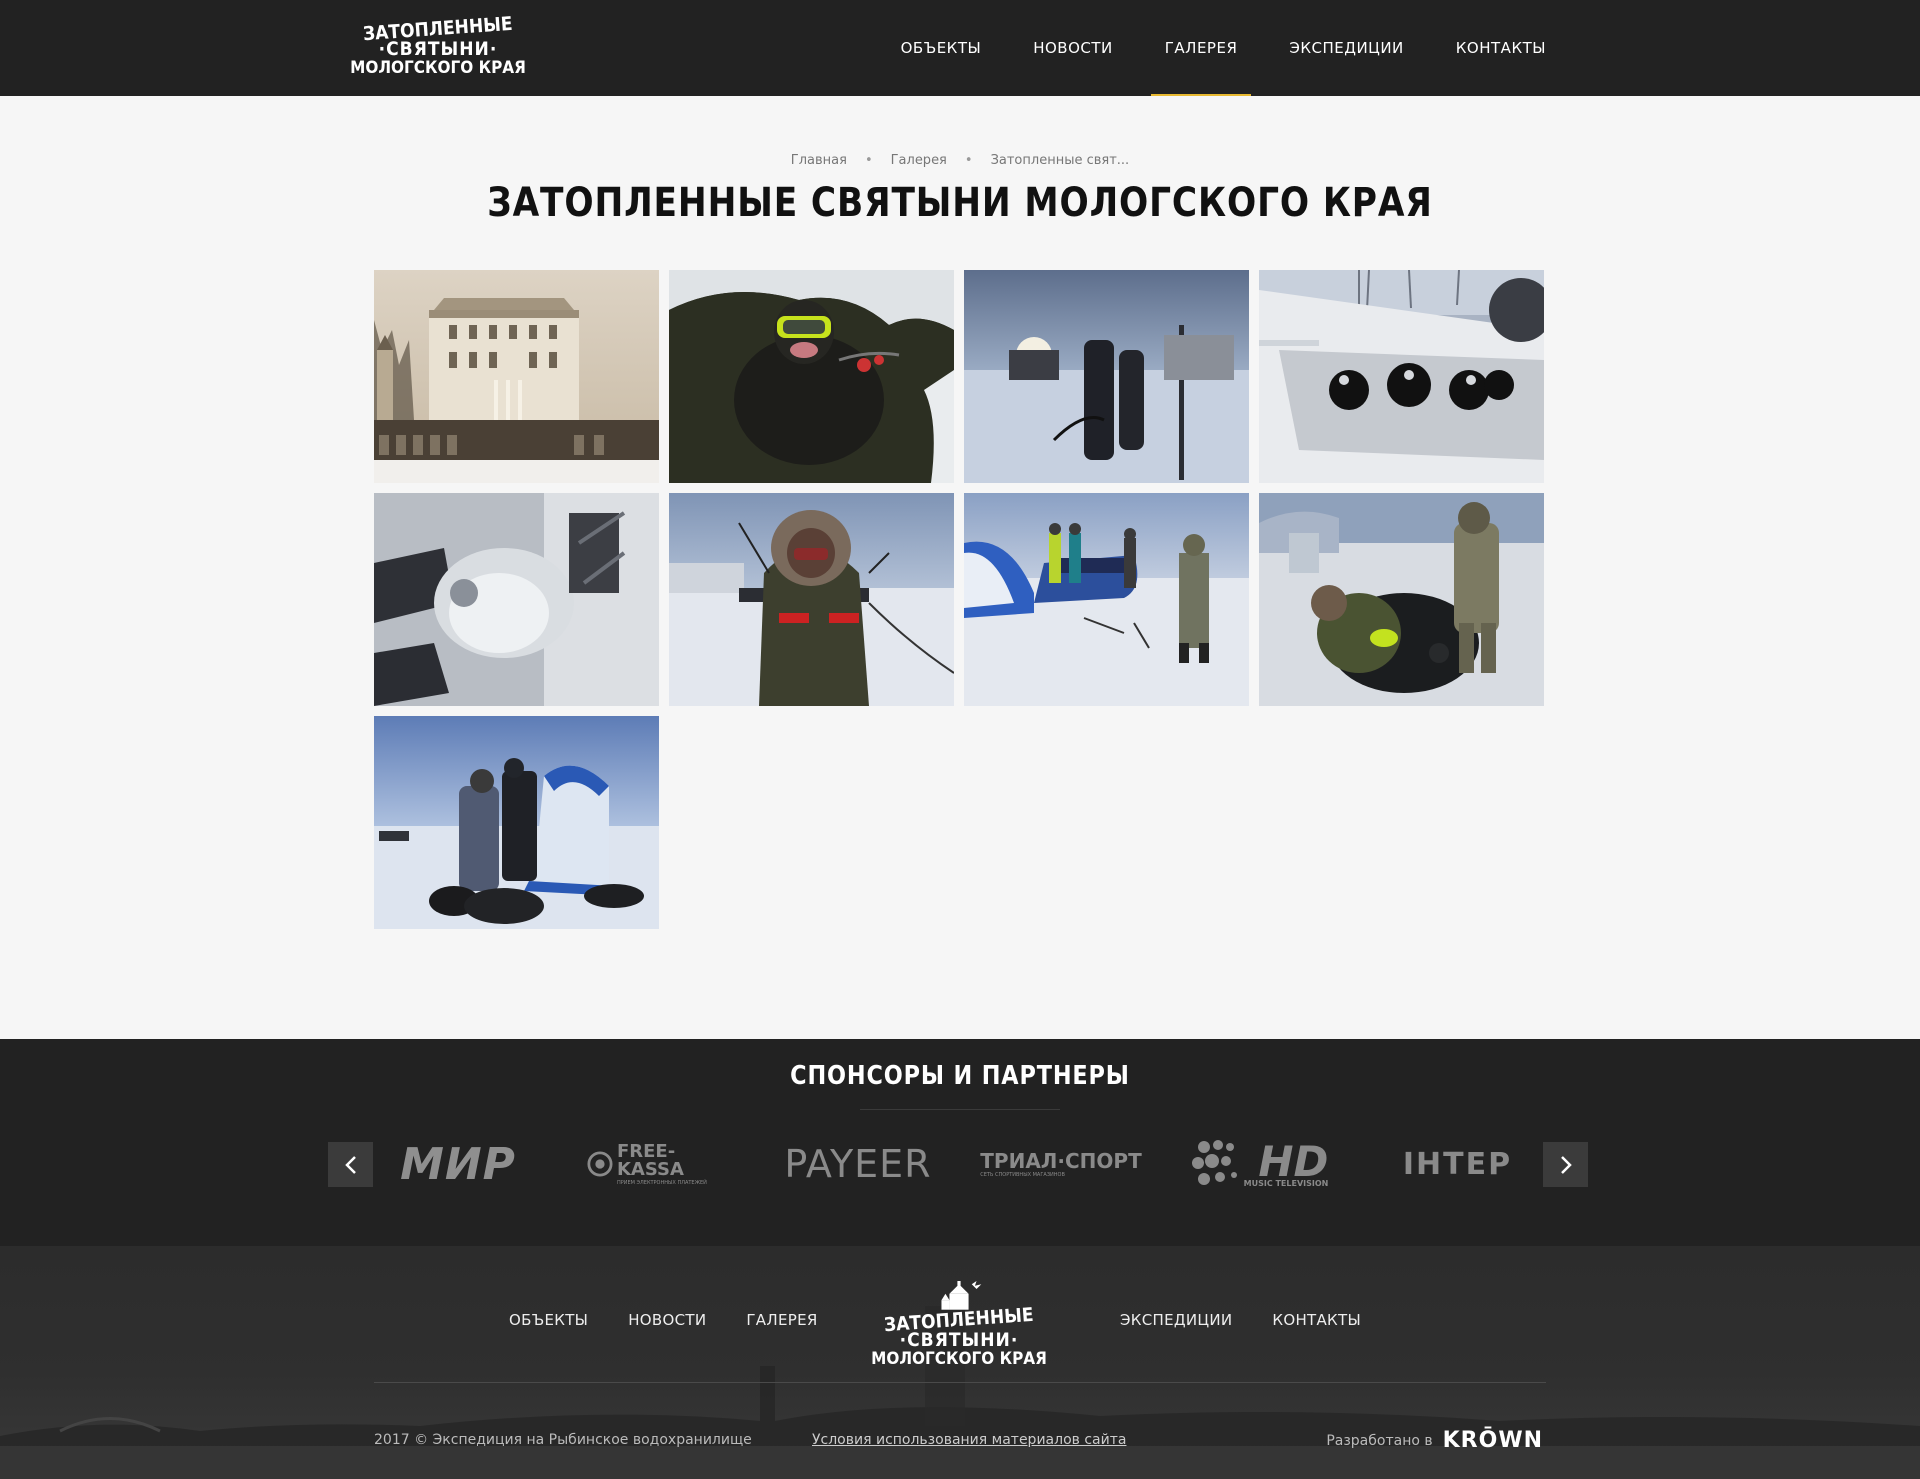 The height and width of the screenshot is (1479, 1920). I want to click on logo-line-3: МОЛОГСКОГО КРАЯ, so click(438, 68).